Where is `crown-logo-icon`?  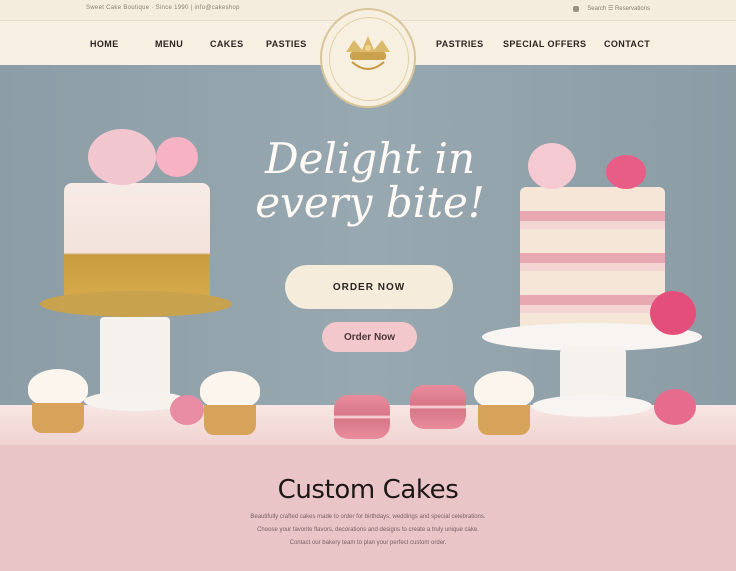 crown-logo-icon is located at coordinates (368, 53).